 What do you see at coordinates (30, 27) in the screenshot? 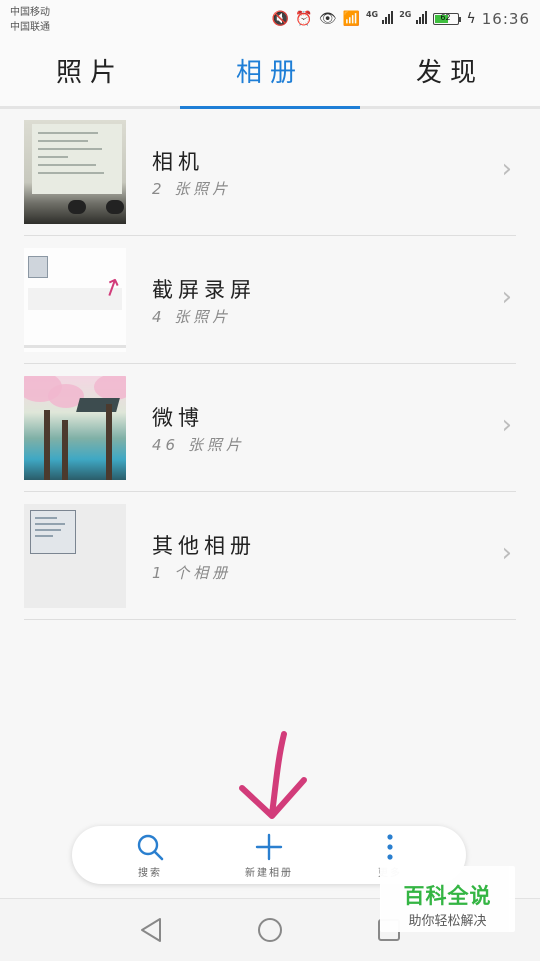
I see `carrier-2: 中国联通` at bounding box center [30, 27].